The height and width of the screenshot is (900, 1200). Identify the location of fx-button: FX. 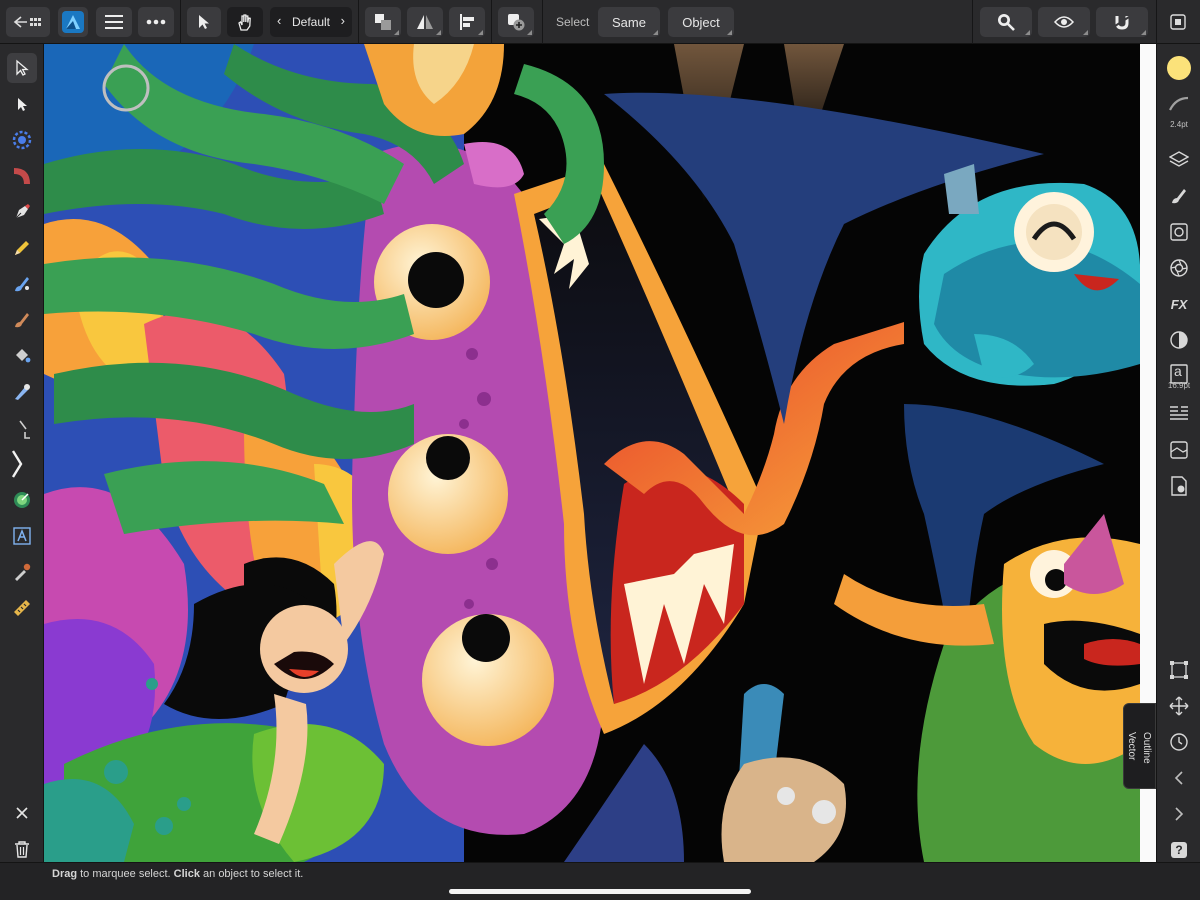
(1179, 304).